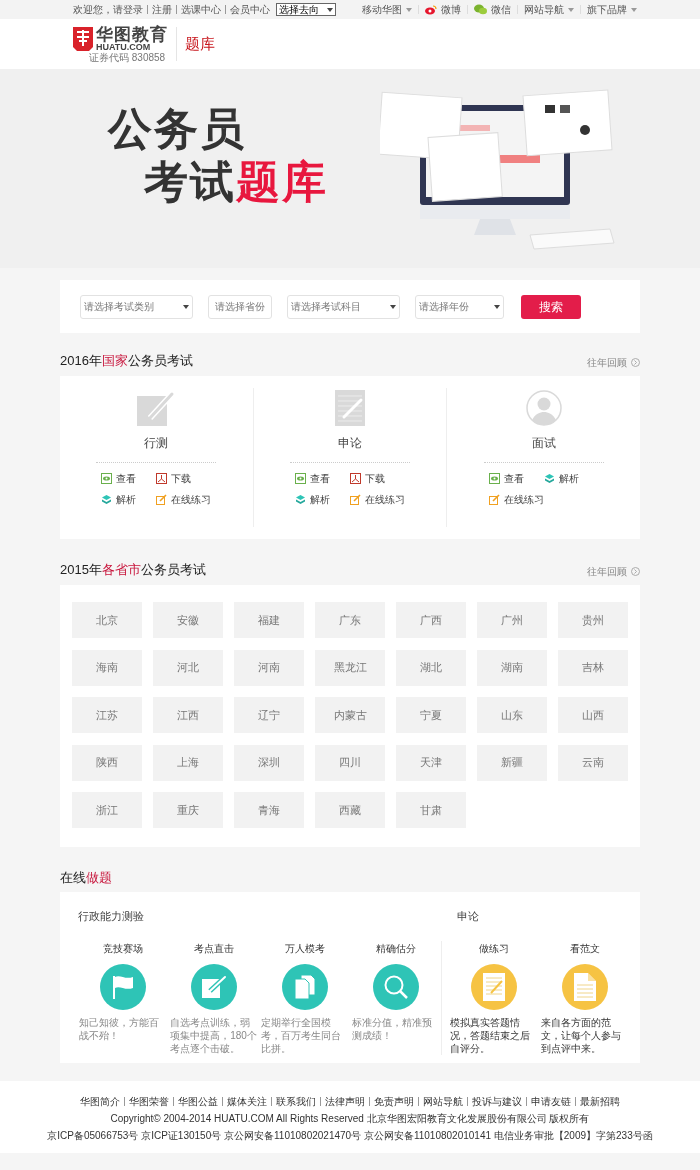  I want to click on region-tile: 重庆, so click(188, 810).